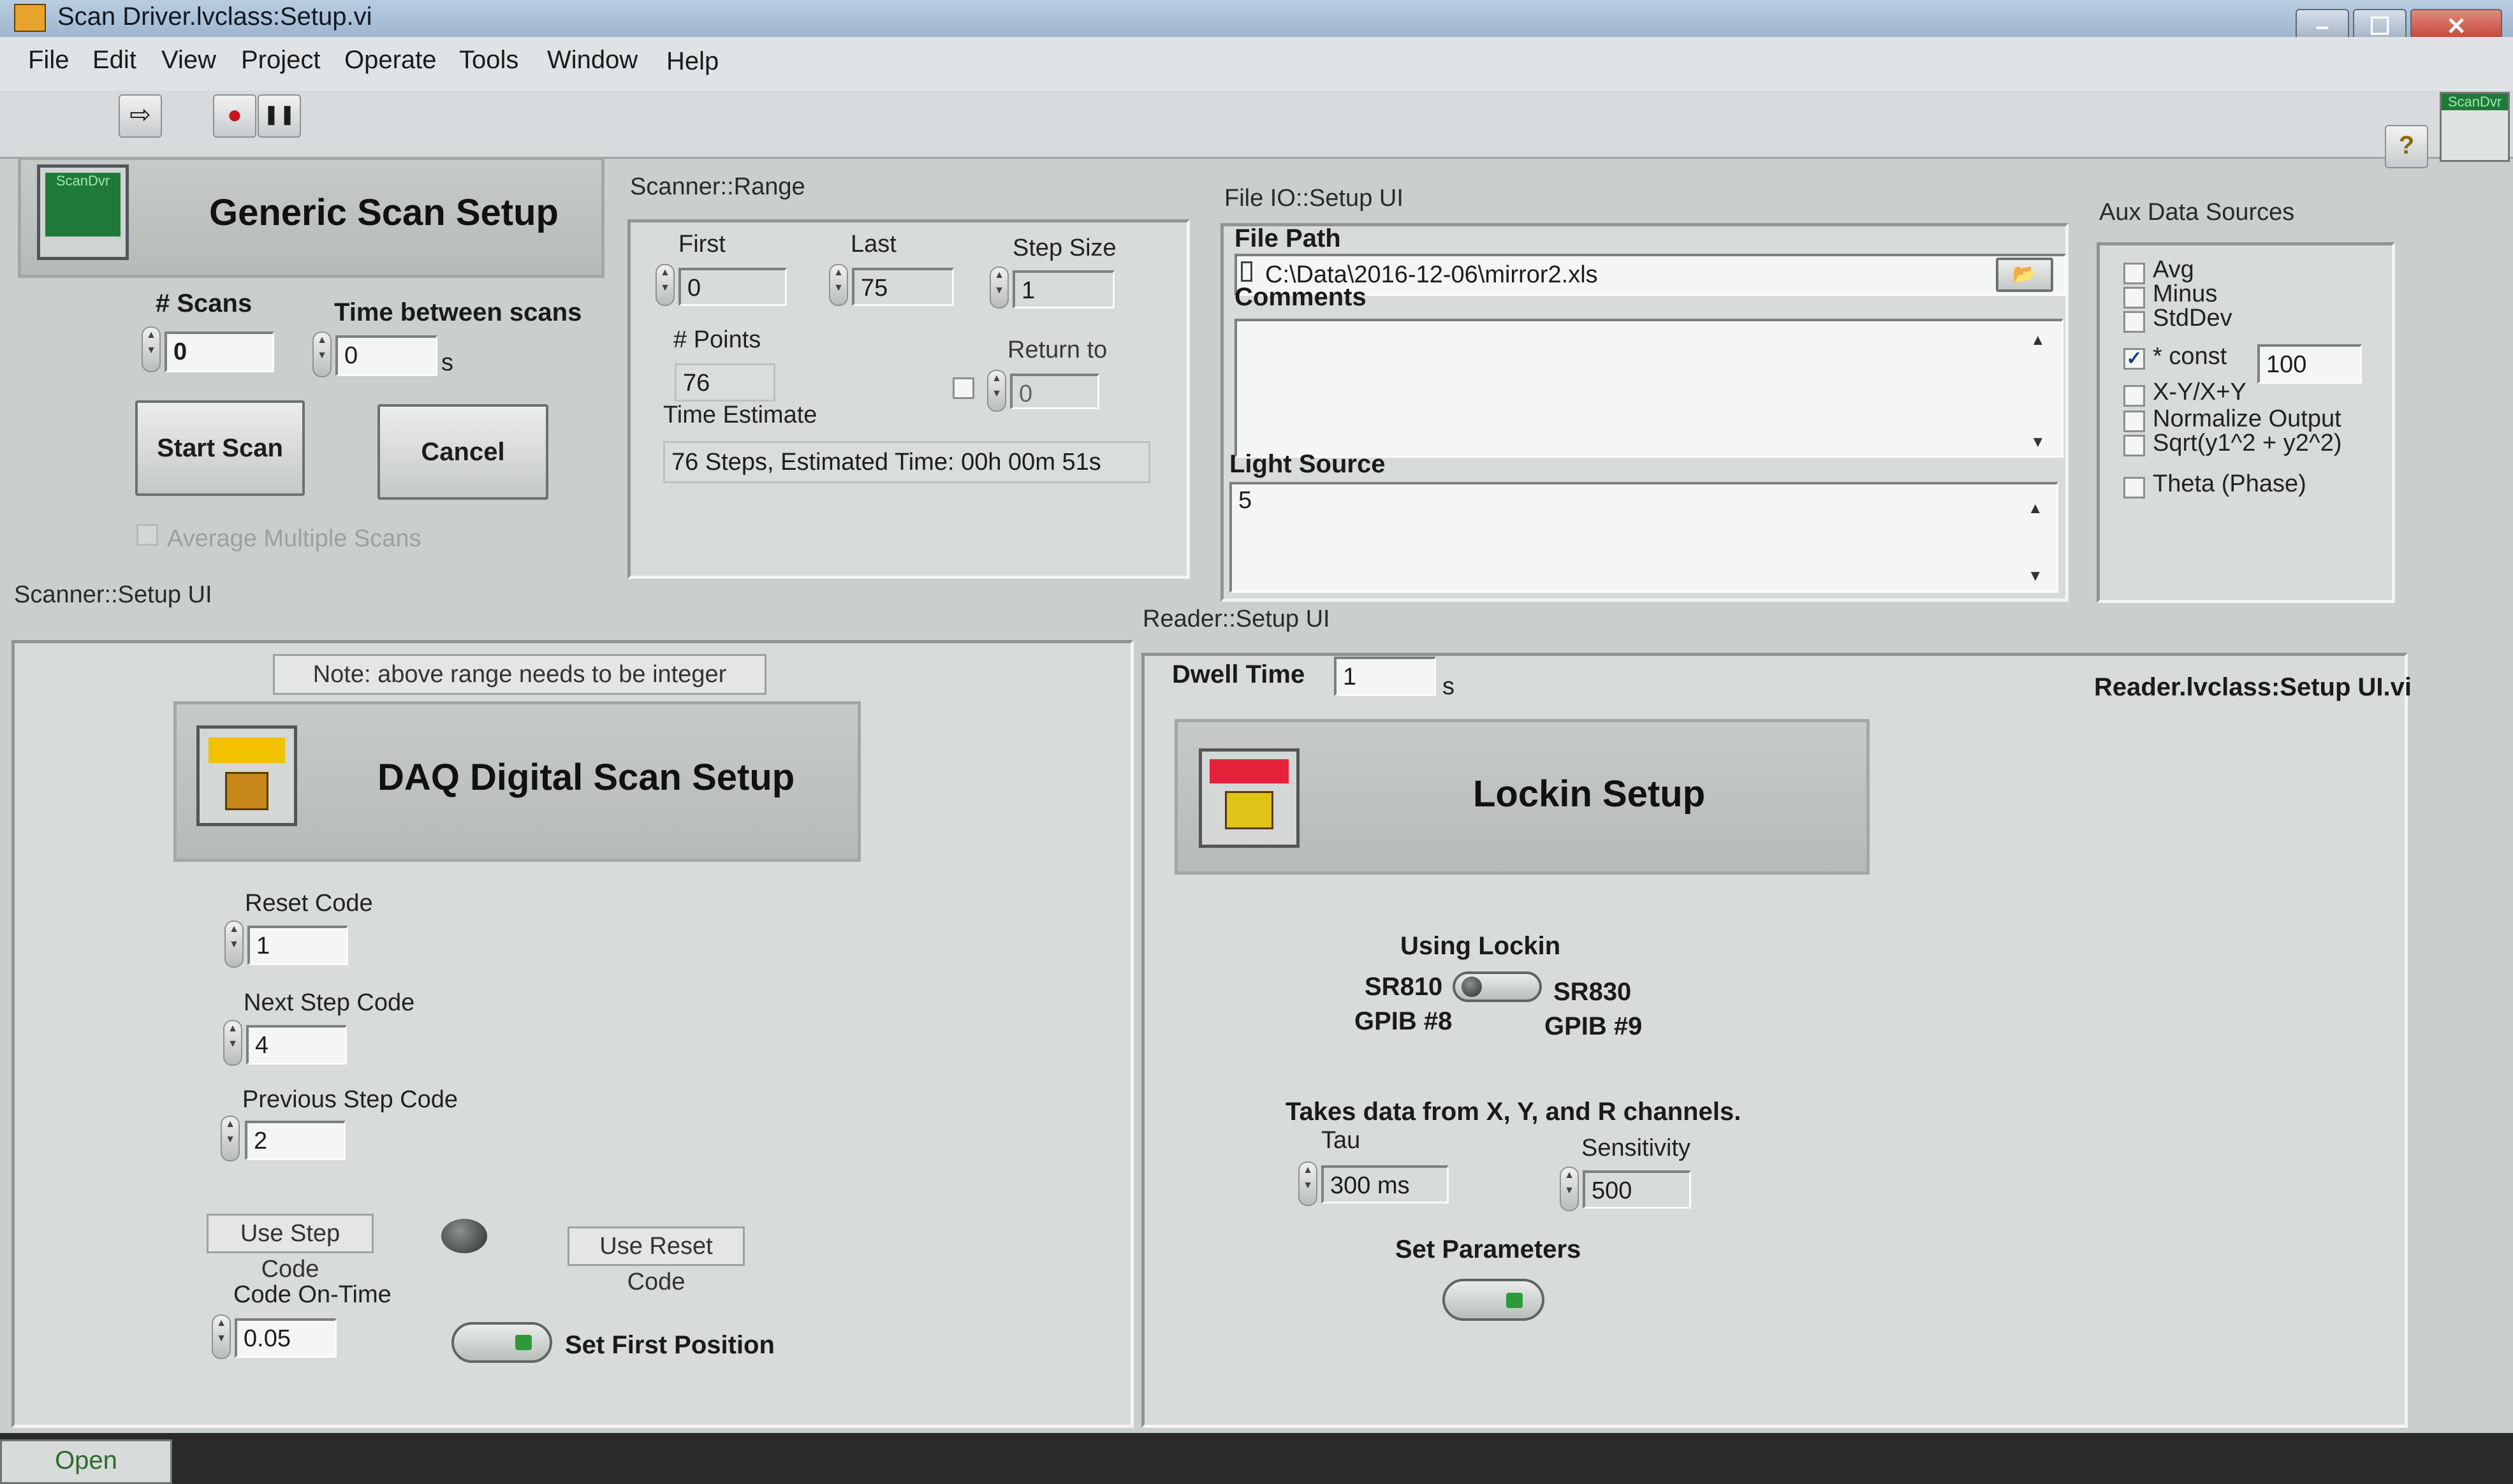 Image resolution: width=2513 pixels, height=1484 pixels. Describe the element at coordinates (234, 944) in the screenshot. I see `reset-code-spinner: ▲ ▼` at that location.